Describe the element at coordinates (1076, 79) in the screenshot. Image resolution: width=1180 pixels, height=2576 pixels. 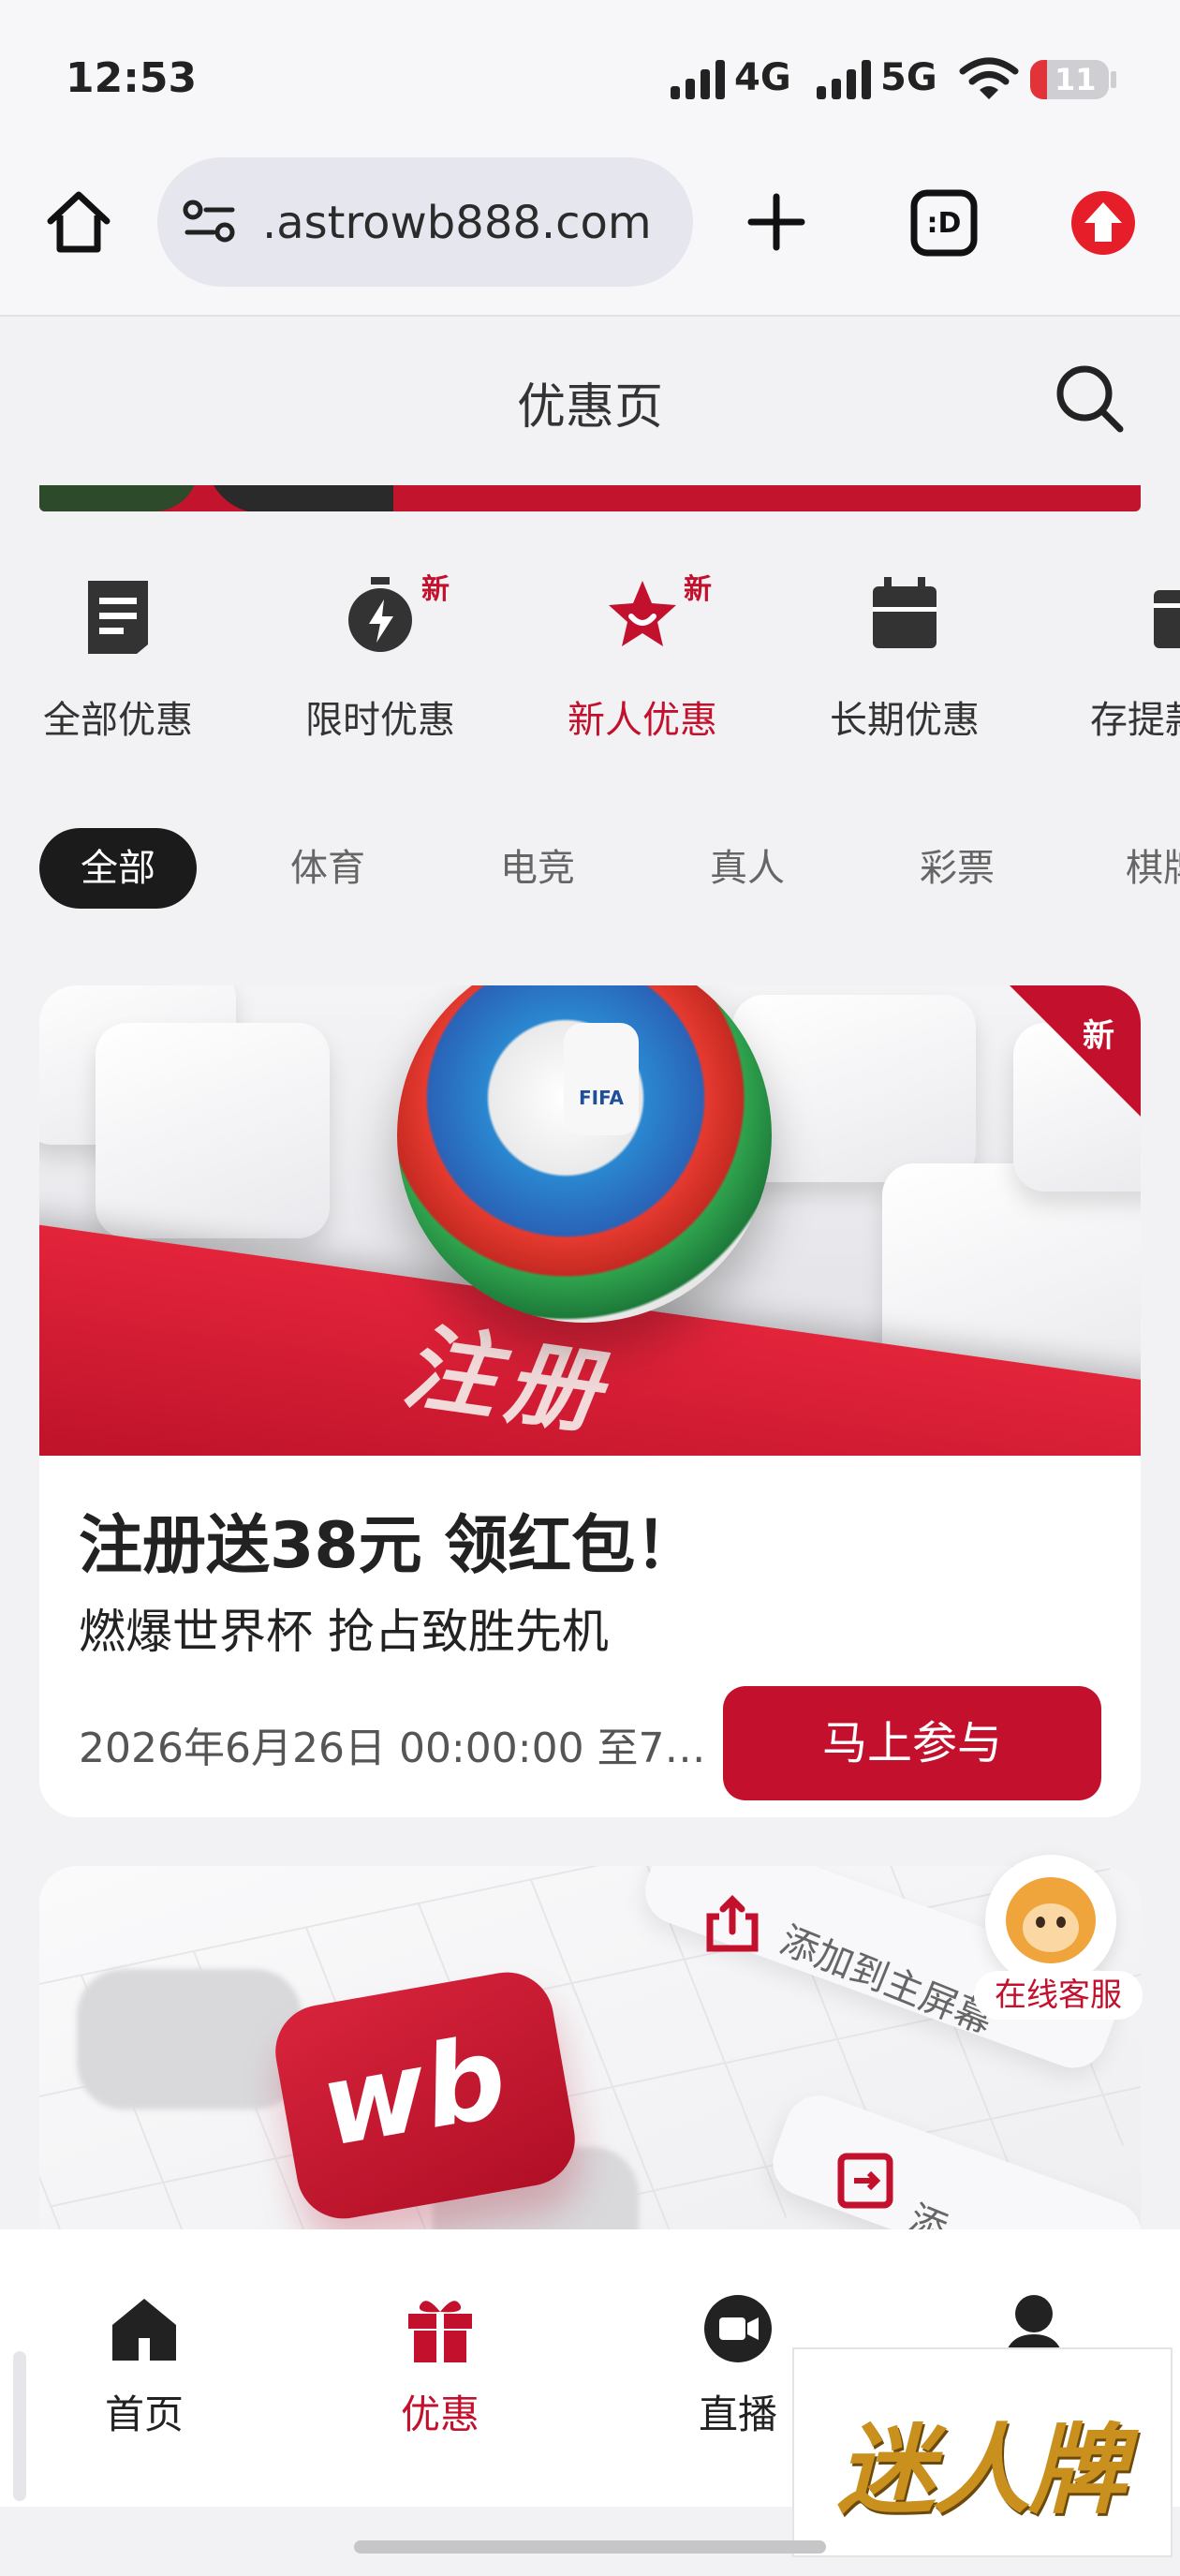
I see `battery-percent: 11` at that location.